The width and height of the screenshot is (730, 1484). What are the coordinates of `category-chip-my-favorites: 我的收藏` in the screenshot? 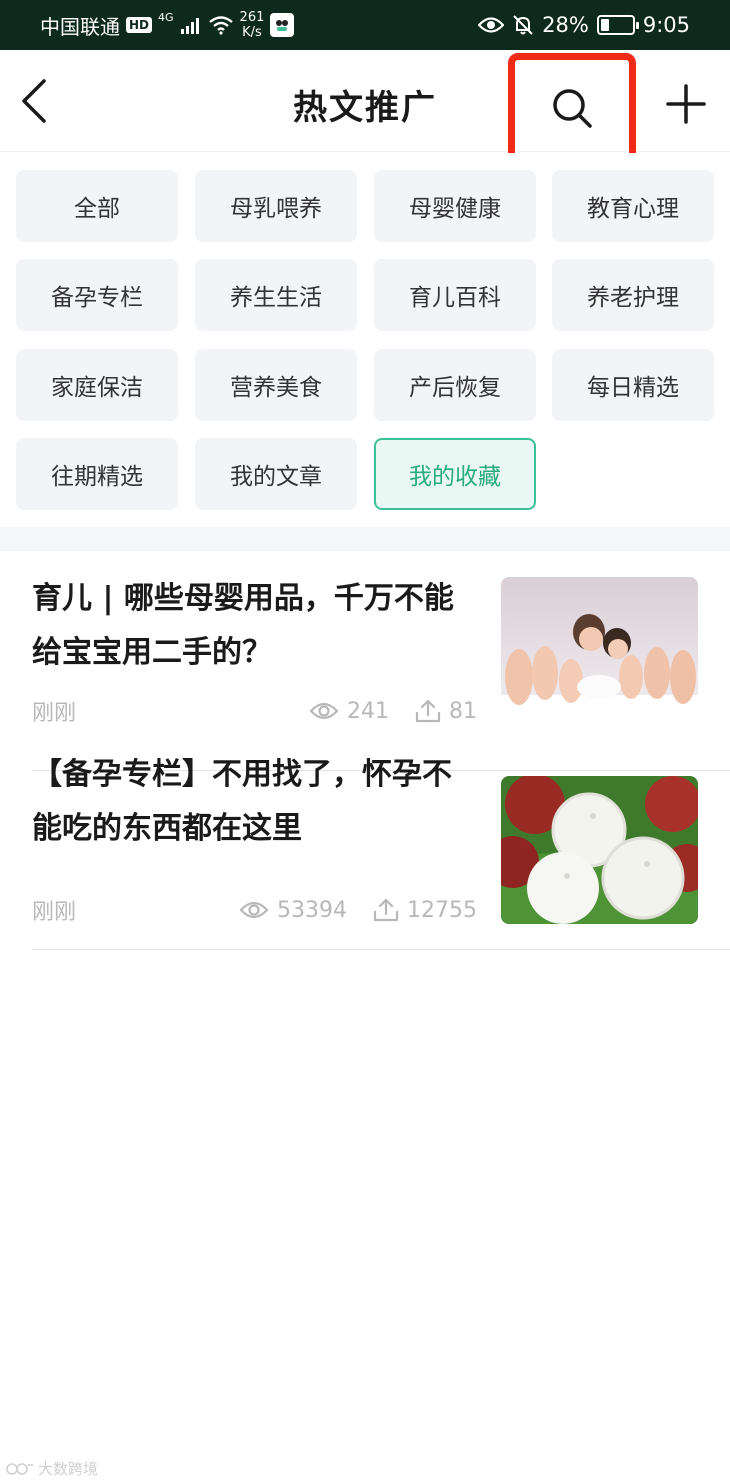 It's located at (455, 474).